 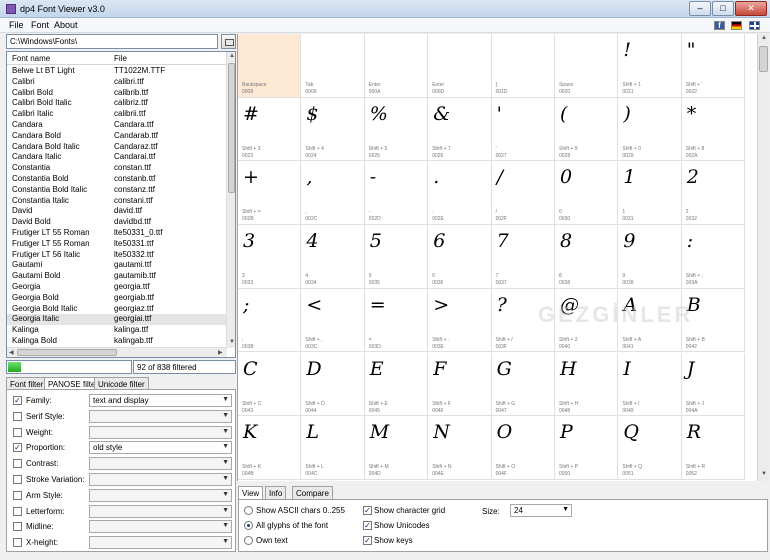 I want to click on glyph-cell: ;; 003B, so click(x=270, y=320).